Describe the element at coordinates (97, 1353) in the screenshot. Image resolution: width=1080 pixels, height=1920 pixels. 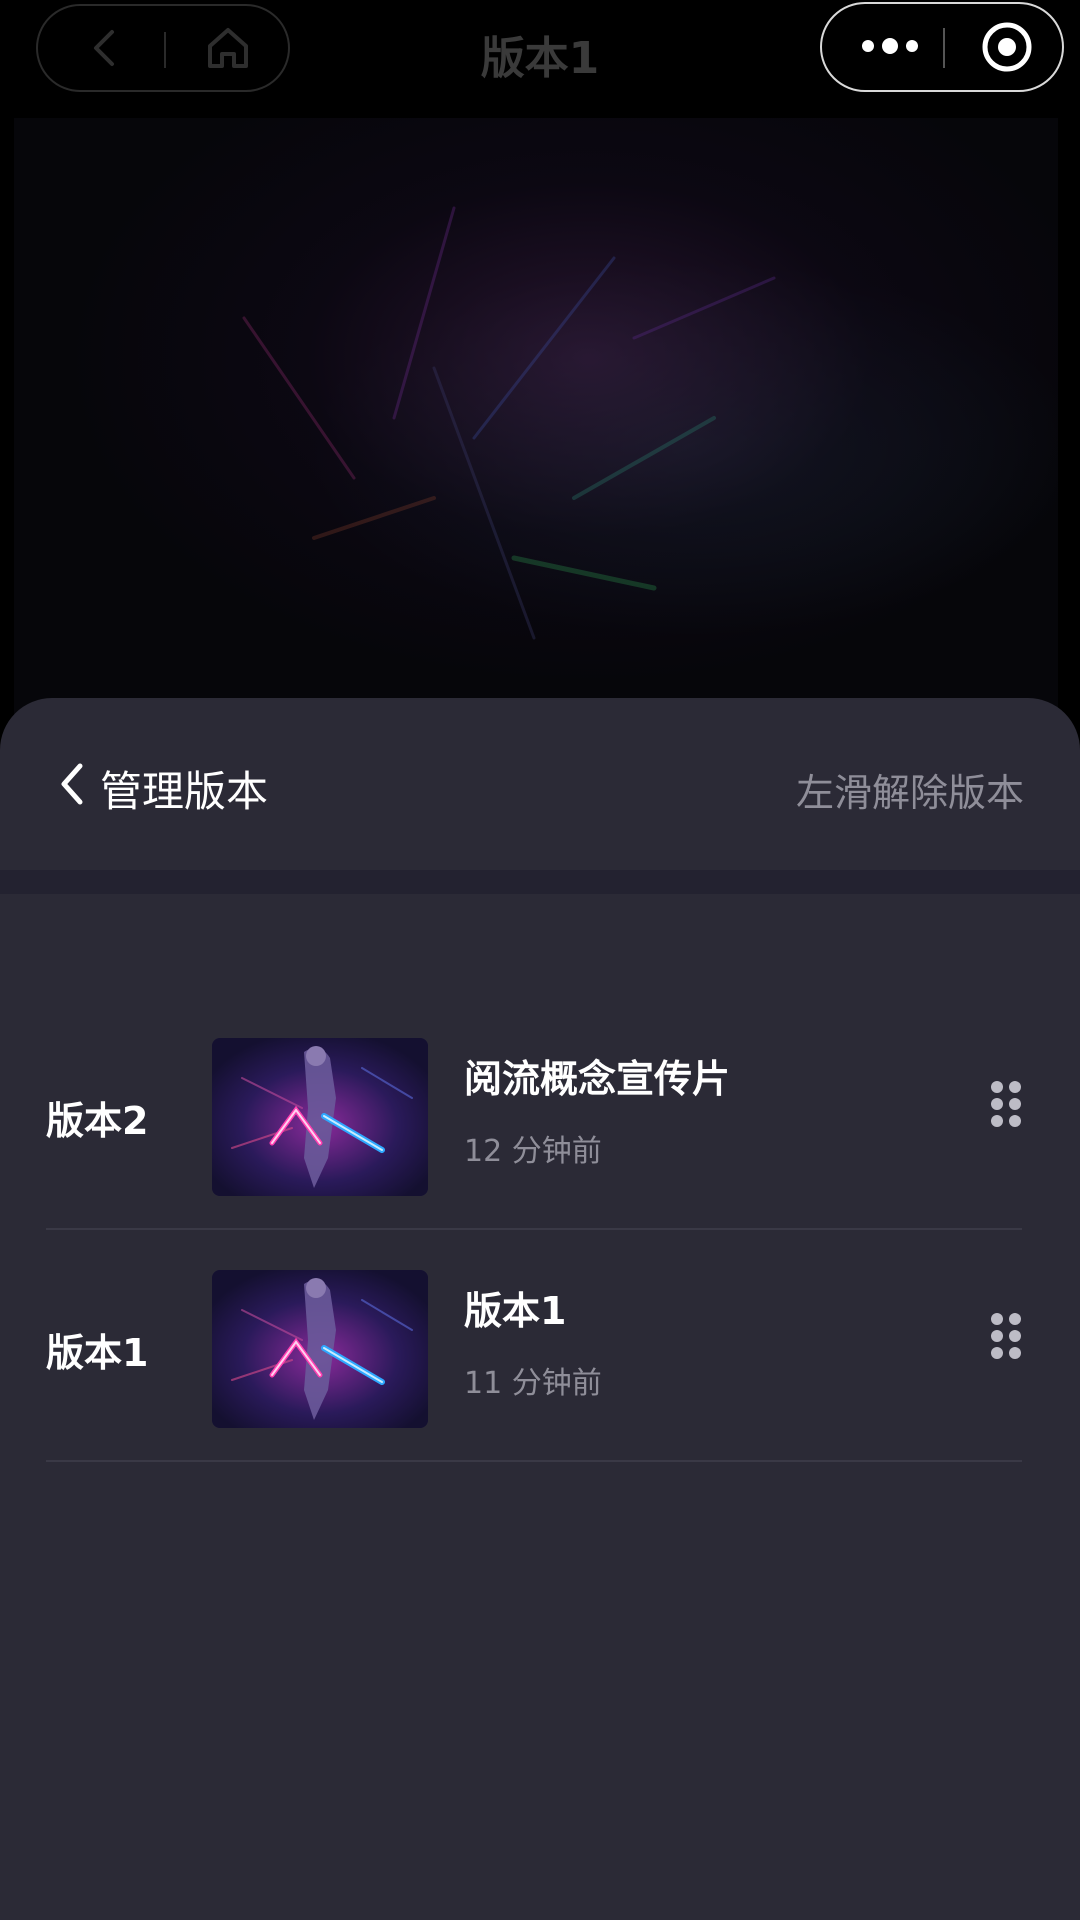
I see `version-label: 版本1` at that location.